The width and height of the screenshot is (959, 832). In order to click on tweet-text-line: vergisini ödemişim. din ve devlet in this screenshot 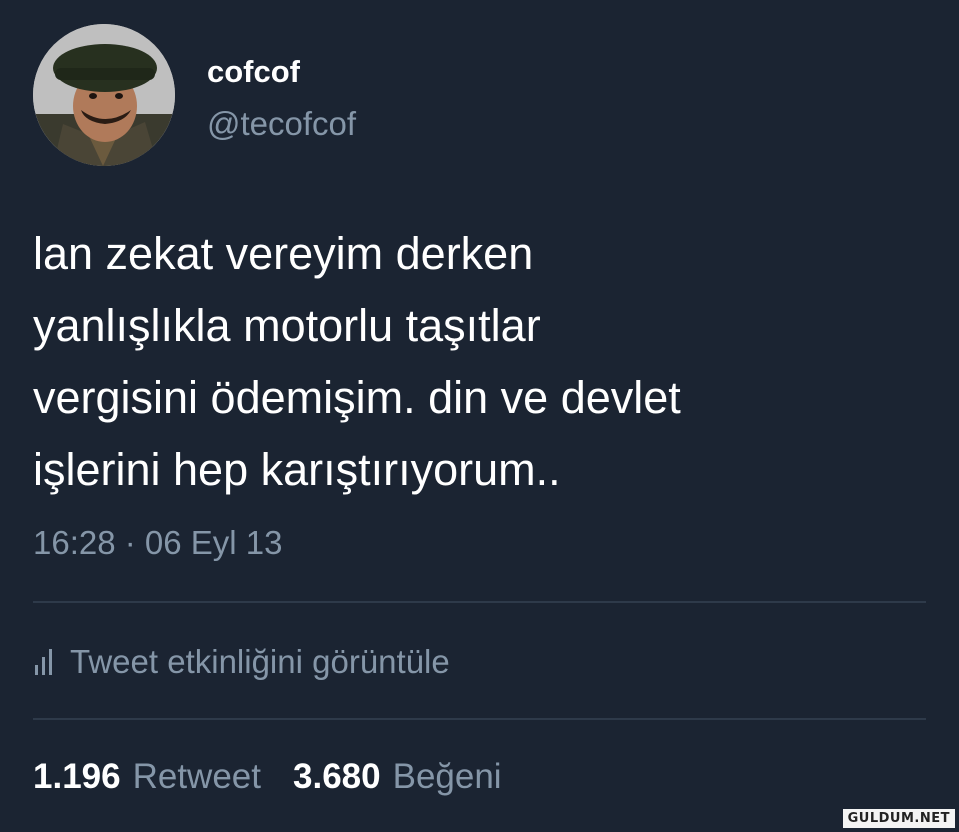, I will do `click(357, 397)`.